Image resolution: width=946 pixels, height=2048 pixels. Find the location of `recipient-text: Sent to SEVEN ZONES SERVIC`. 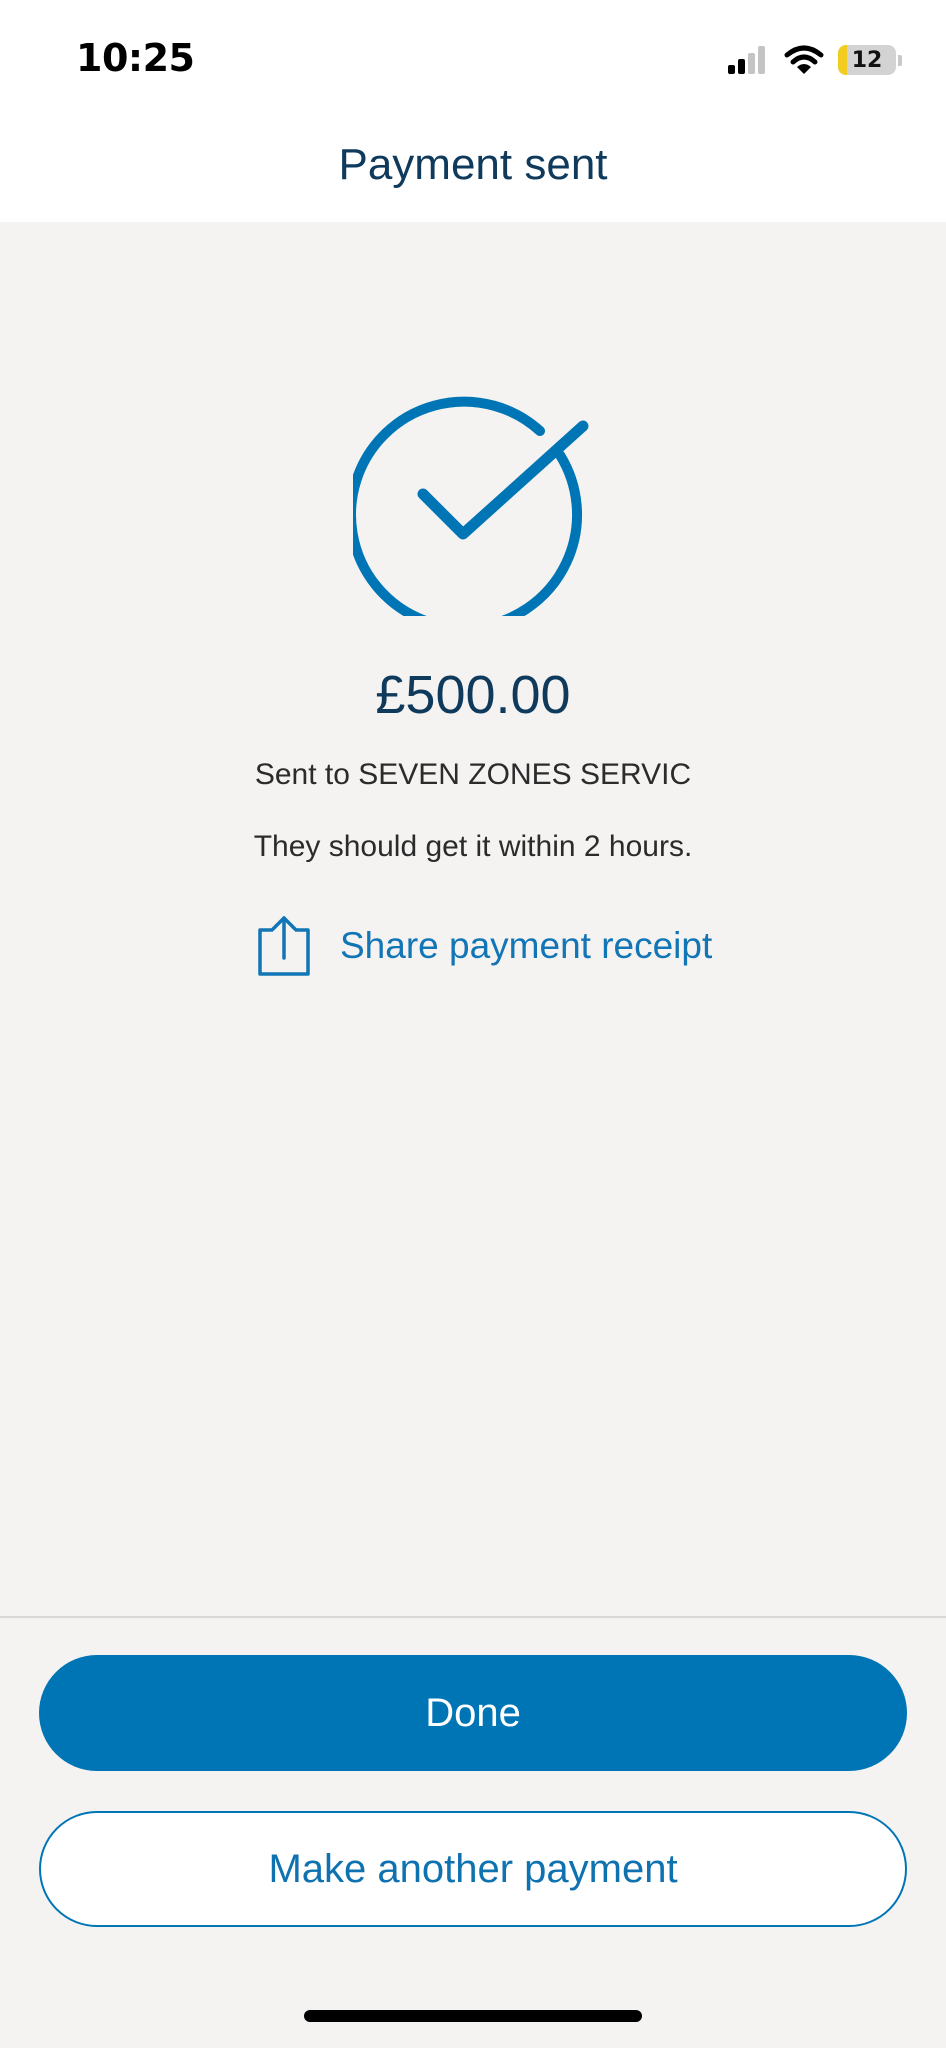

recipient-text: Sent to SEVEN ZONES SERVIC is located at coordinates (473, 774).